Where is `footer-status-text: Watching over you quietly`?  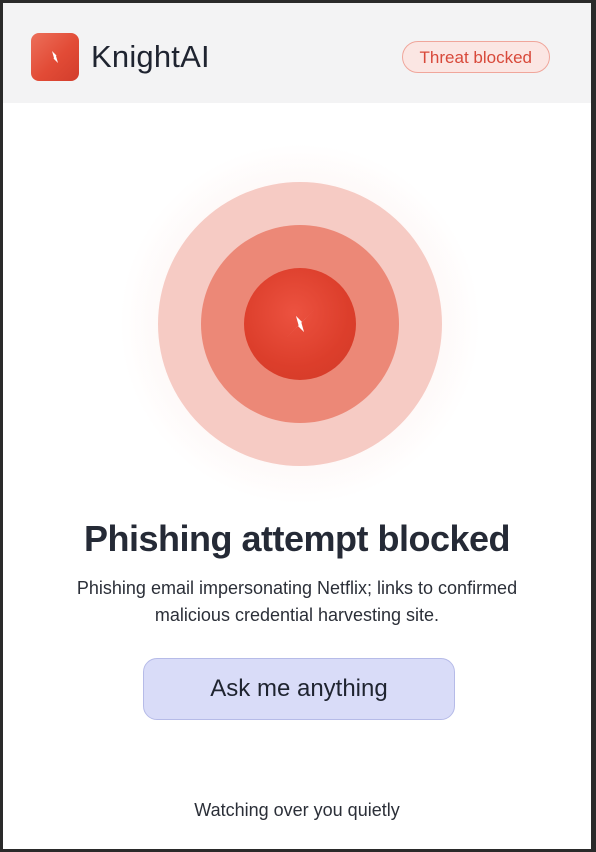 footer-status-text: Watching over you quietly is located at coordinates (297, 810).